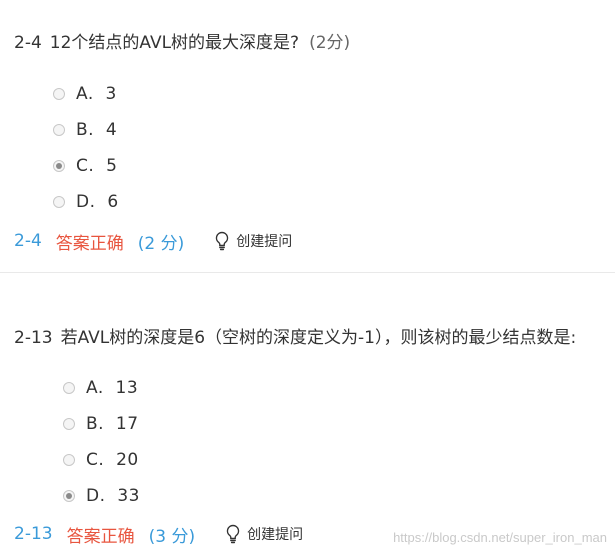 This screenshot has width=615, height=556. I want to click on option-b: B. 4, so click(85, 130).